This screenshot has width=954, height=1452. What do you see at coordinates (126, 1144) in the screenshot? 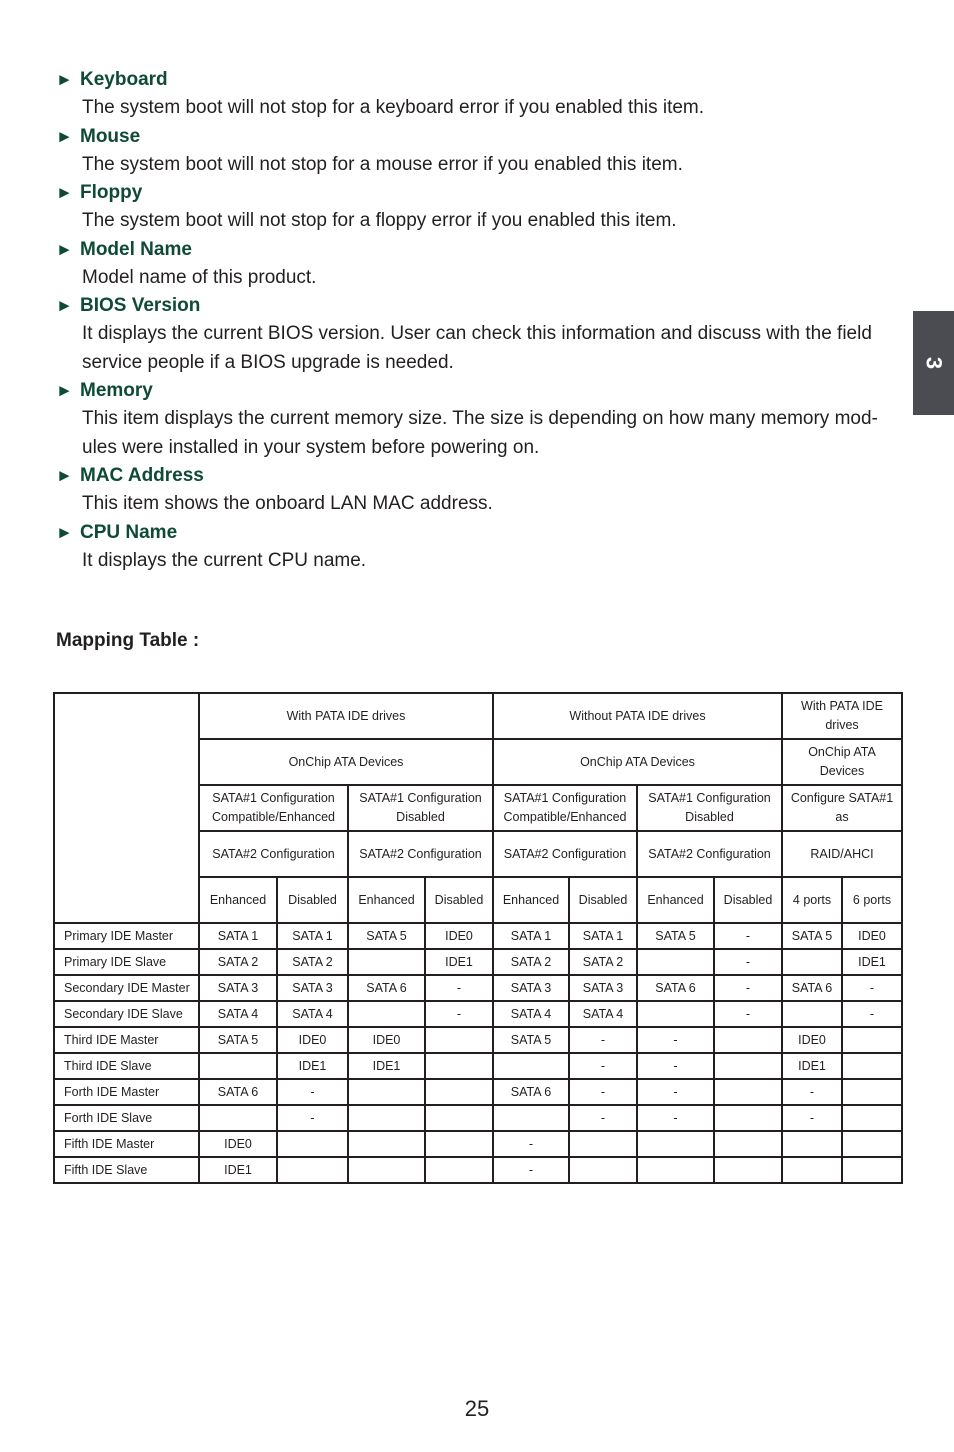
I see `row-label: Fifth IDE Master` at bounding box center [126, 1144].